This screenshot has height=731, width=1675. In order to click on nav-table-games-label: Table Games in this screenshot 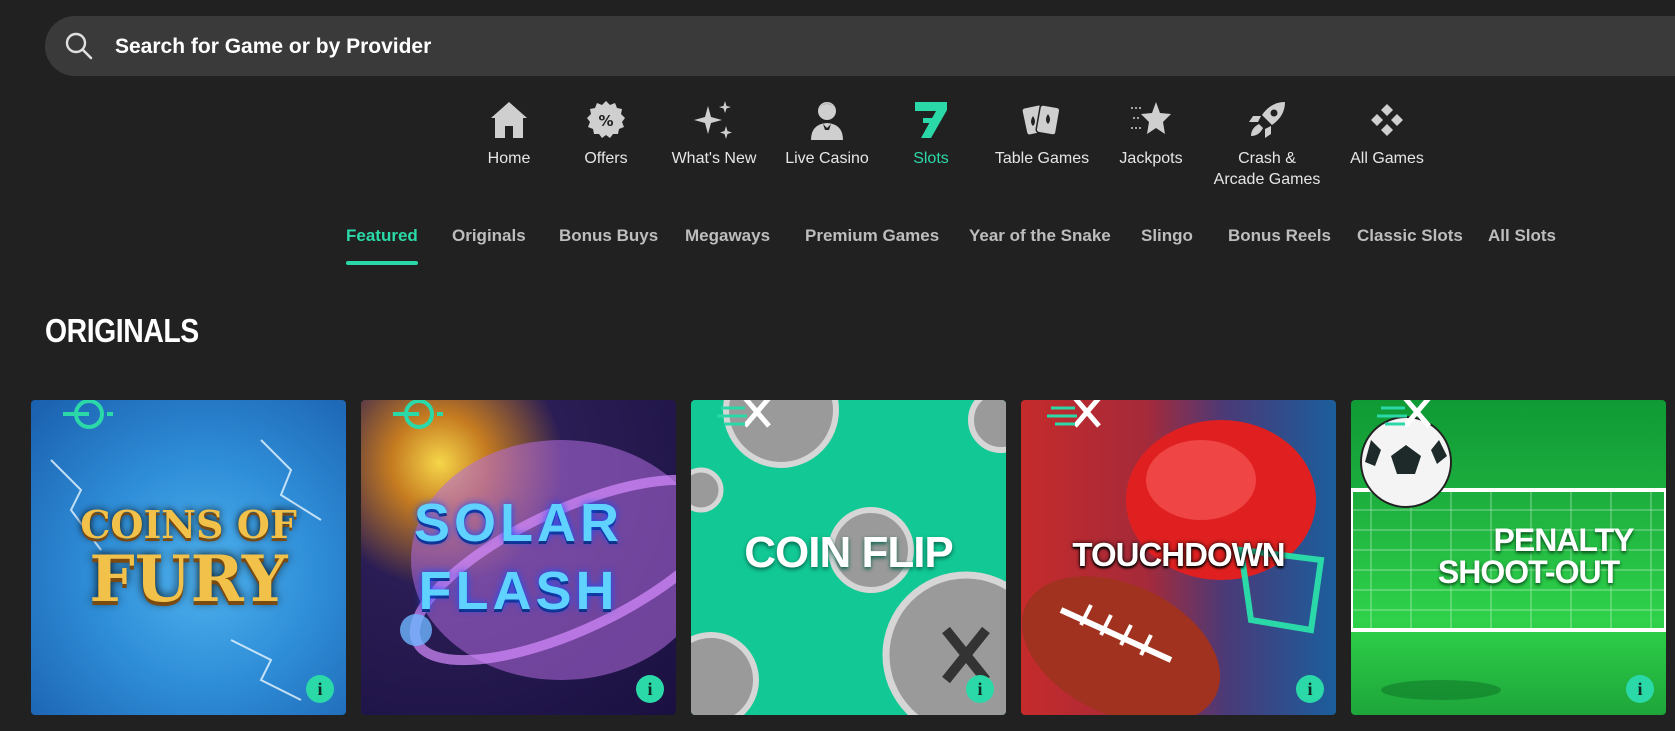, I will do `click(1042, 158)`.